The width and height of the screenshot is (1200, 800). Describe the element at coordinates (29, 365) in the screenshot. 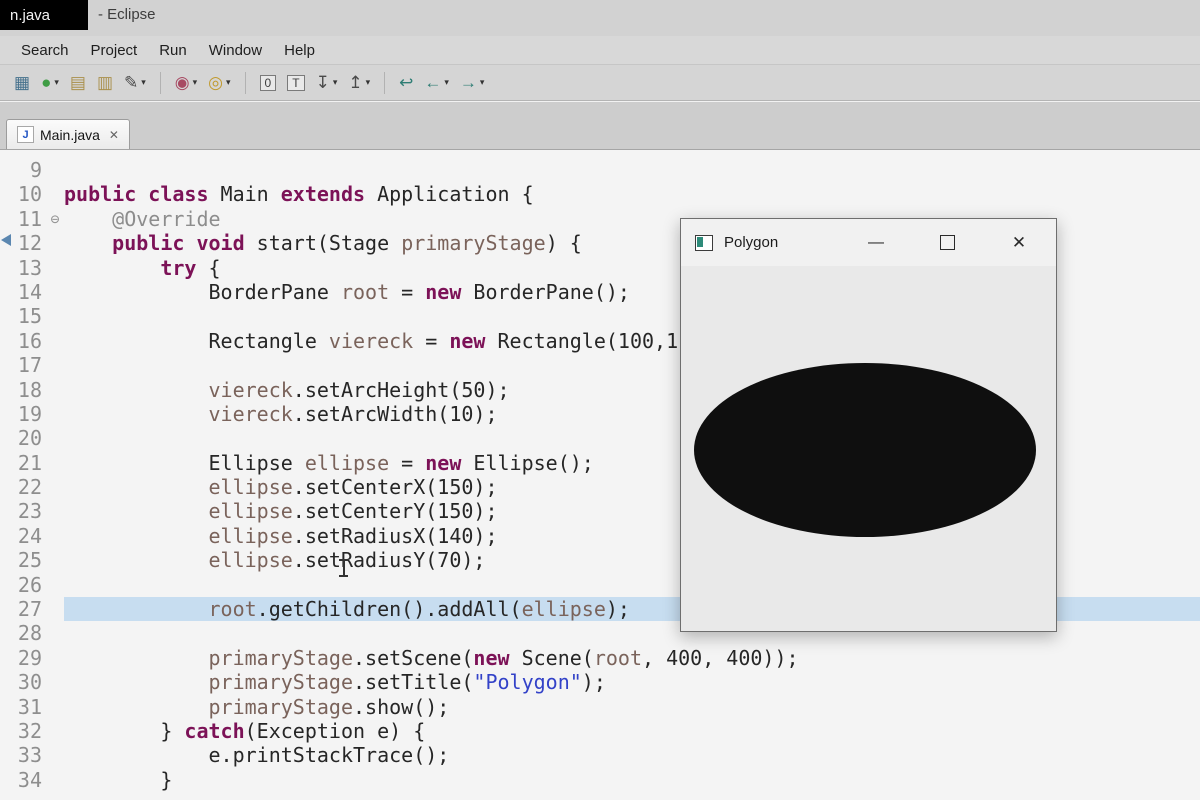

I see `line-number: 17` at that location.